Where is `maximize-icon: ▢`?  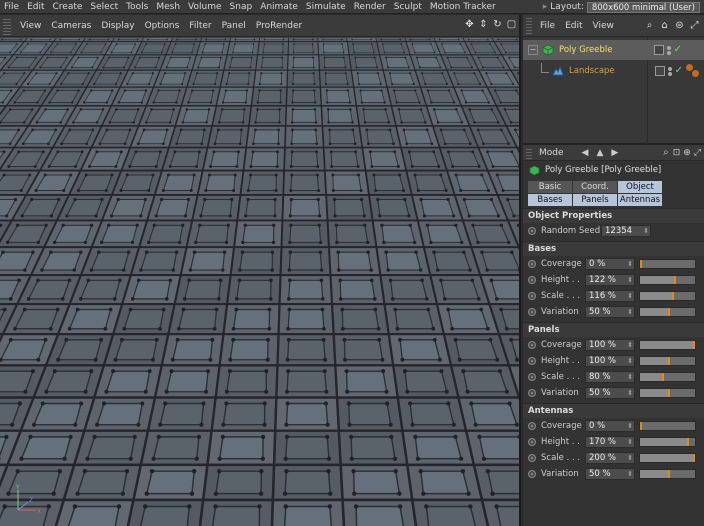
maximize-icon: ▢ is located at coordinates (511, 25).